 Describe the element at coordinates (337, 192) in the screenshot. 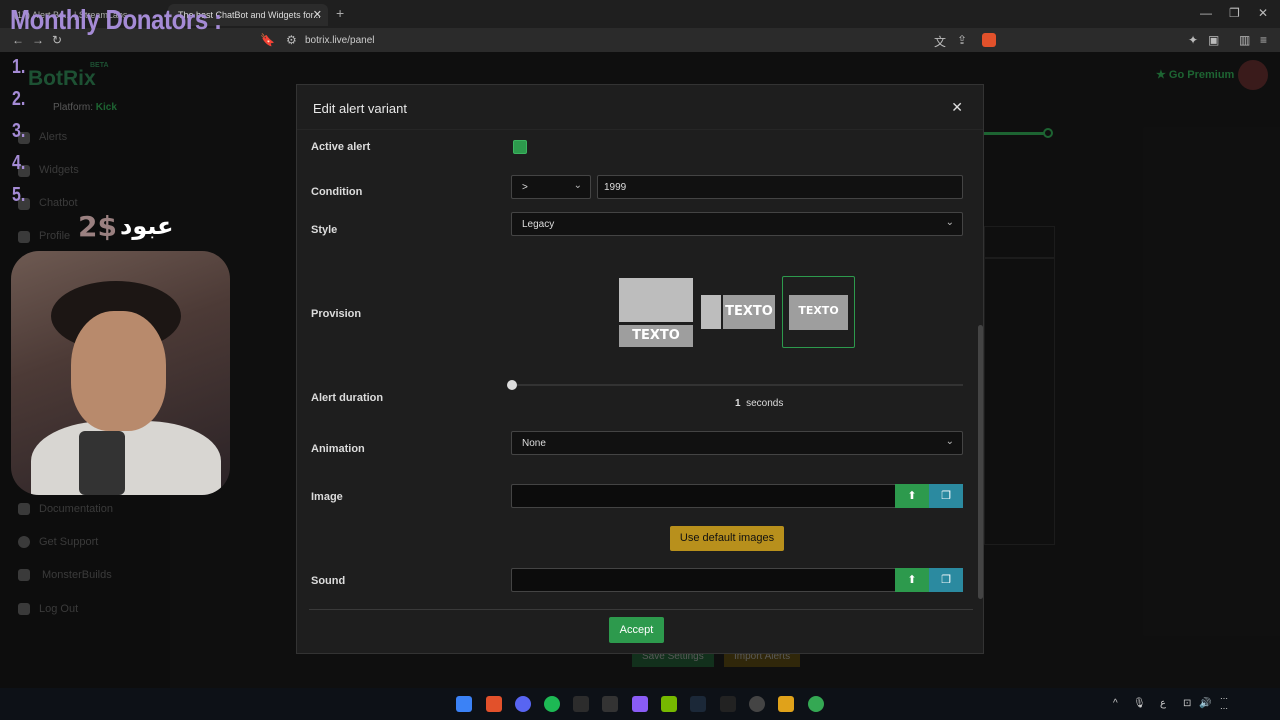

I see `condition-label: Condition` at that location.